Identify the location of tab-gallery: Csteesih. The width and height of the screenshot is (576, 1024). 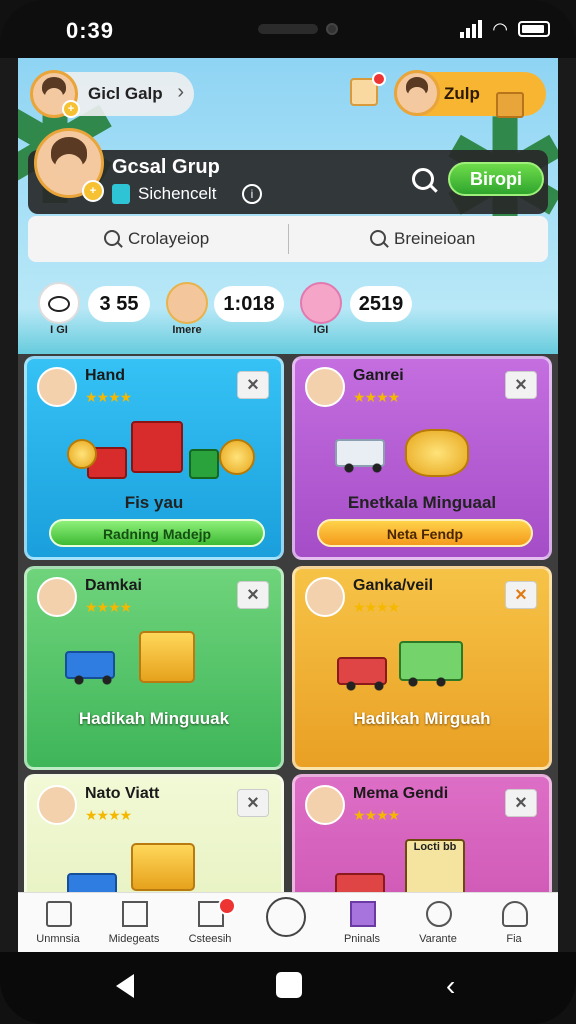
(210, 924).